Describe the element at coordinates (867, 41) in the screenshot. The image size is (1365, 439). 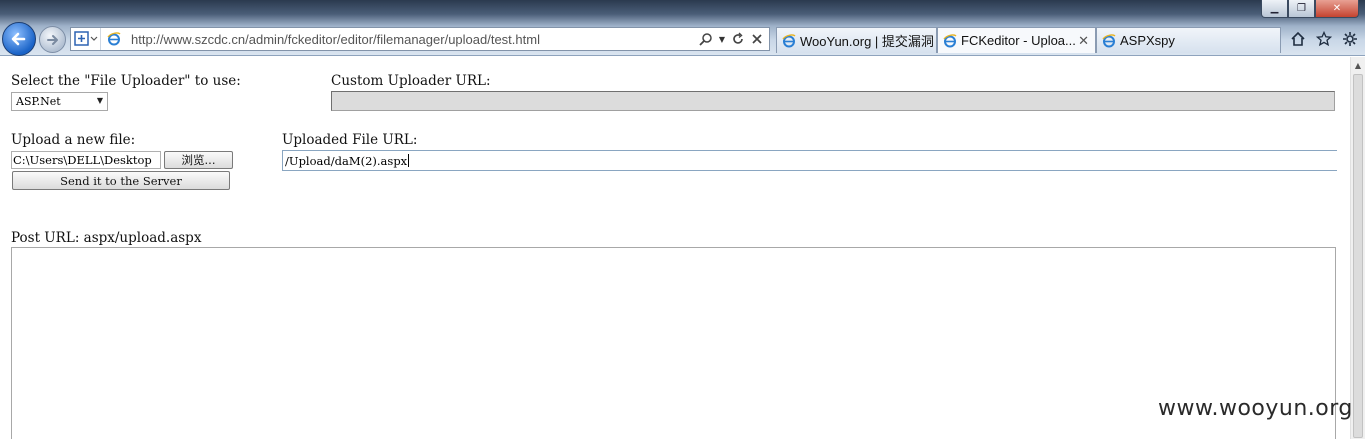
I see `tab-label: WooYun.org | 提交漏洞` at that location.